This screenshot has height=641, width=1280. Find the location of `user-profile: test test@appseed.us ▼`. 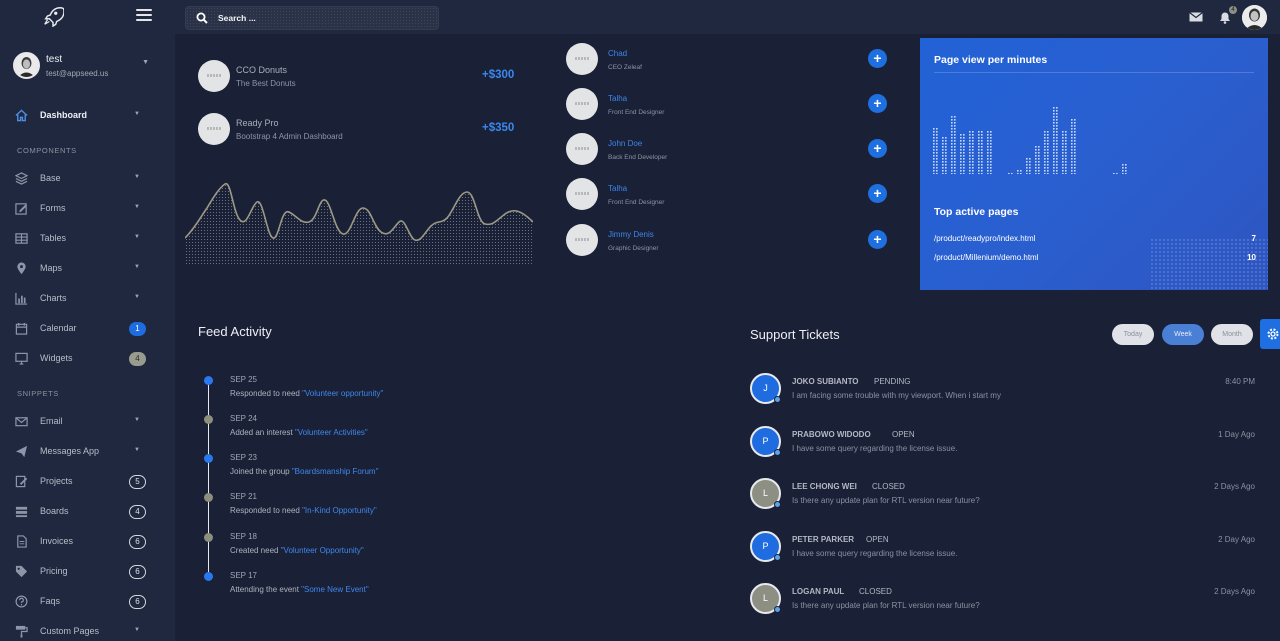

user-profile: test test@appseed.us ▼ is located at coordinates (88, 67).